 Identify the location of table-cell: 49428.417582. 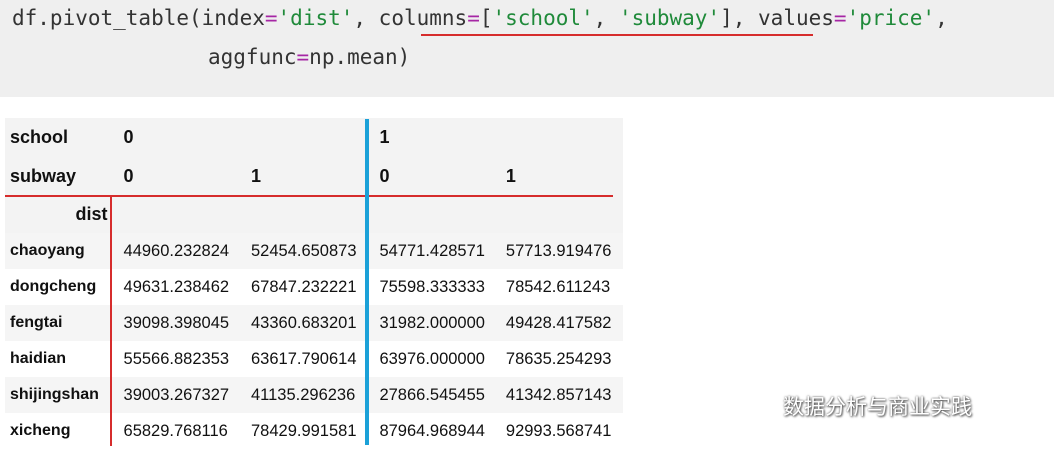
(562, 323).